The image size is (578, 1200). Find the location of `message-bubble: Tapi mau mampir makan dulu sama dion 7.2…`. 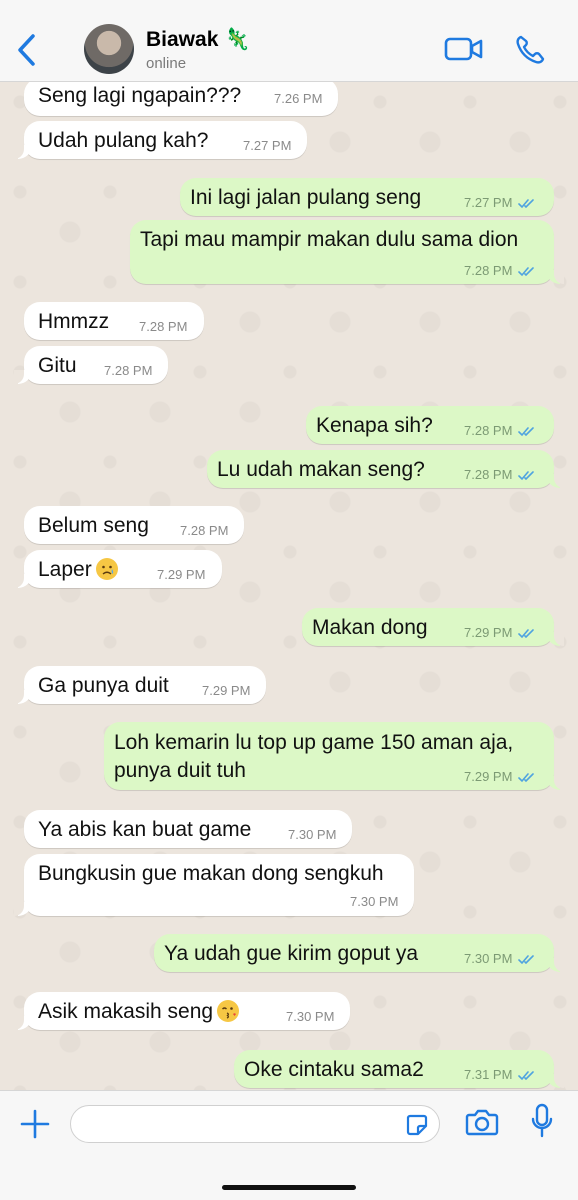

message-bubble: Tapi mau mampir makan dulu sama dion 7.2… is located at coordinates (347, 252).